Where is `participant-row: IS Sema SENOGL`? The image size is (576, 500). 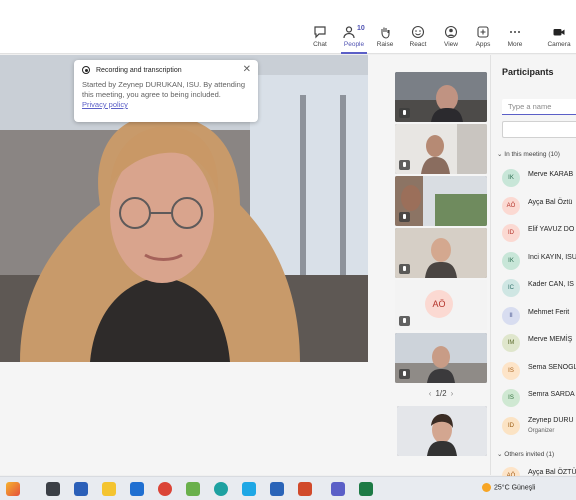
participant-row: IS Sema SENOGL is located at coordinates (539, 371).